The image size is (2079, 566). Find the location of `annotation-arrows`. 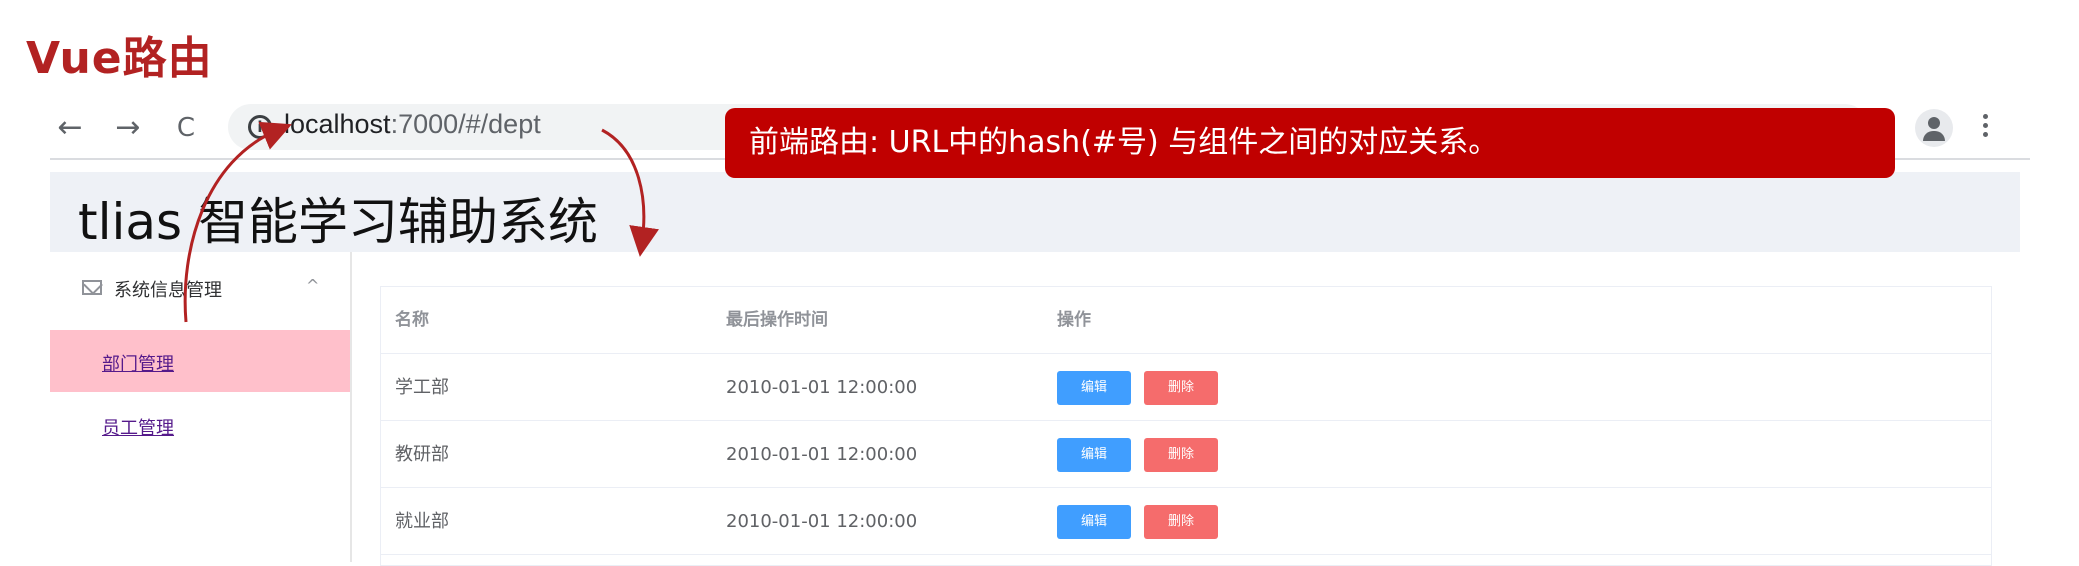

annotation-arrows is located at coordinates (421, 222).